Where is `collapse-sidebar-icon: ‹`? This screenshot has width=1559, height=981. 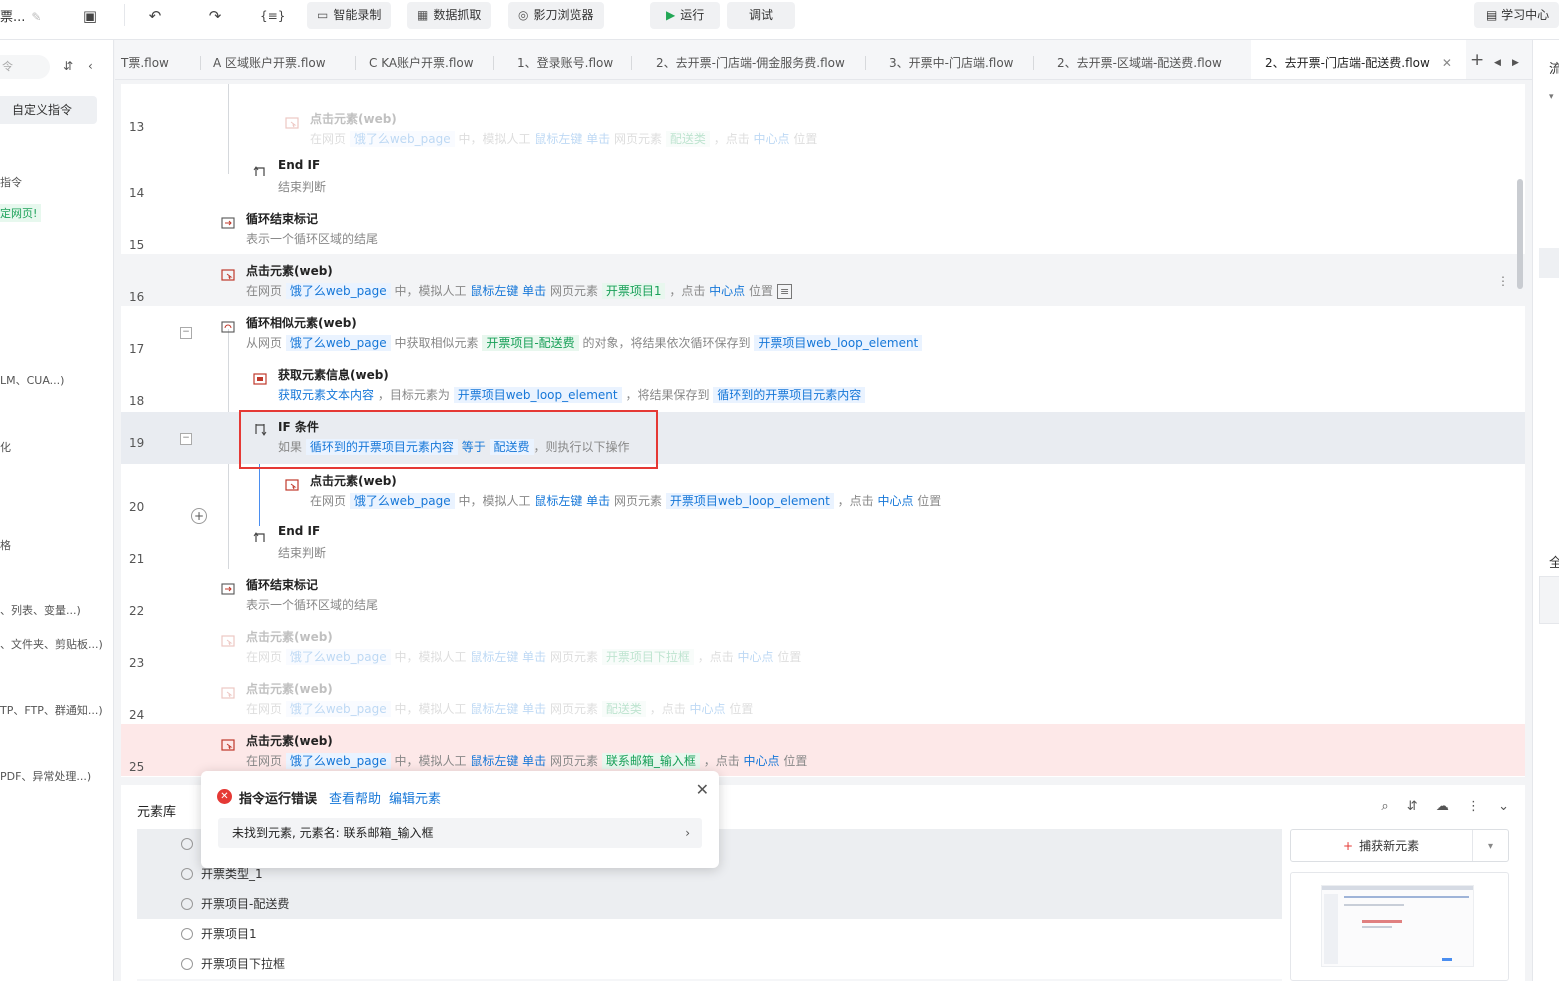 collapse-sidebar-icon: ‹ is located at coordinates (90, 66).